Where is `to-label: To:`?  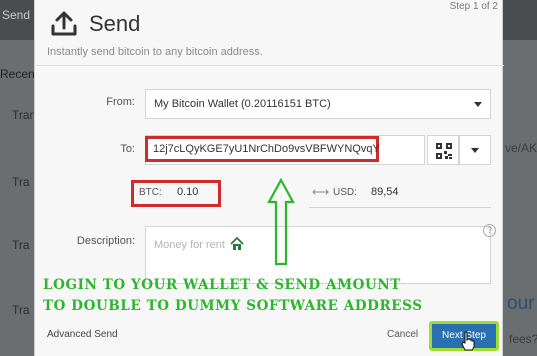 to-label: To: is located at coordinates (127, 149).